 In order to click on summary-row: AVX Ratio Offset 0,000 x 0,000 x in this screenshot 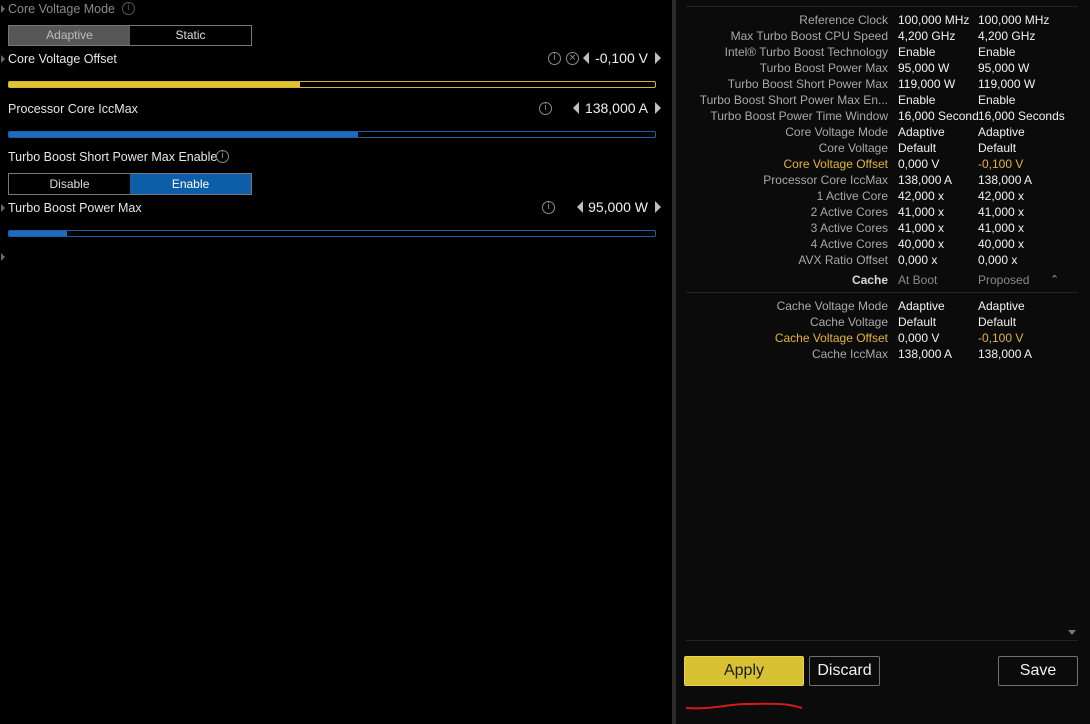, I will do `click(883, 261)`.